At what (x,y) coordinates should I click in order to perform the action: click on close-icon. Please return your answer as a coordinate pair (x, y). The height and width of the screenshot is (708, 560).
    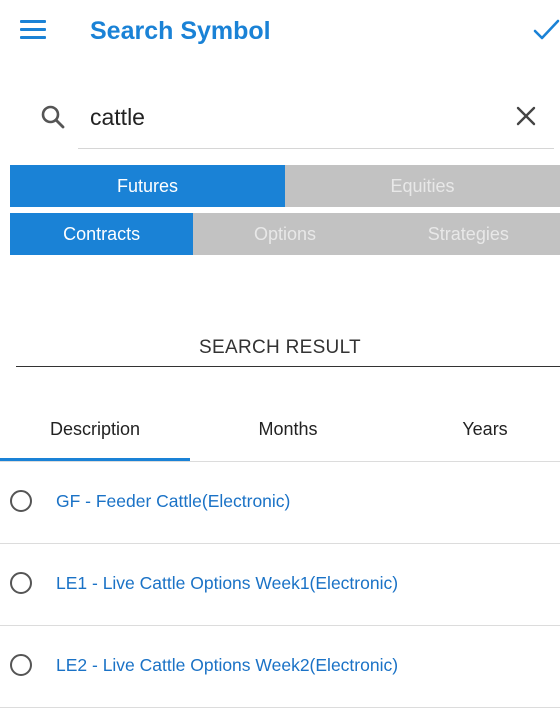
    Looking at the image, I should click on (526, 116).